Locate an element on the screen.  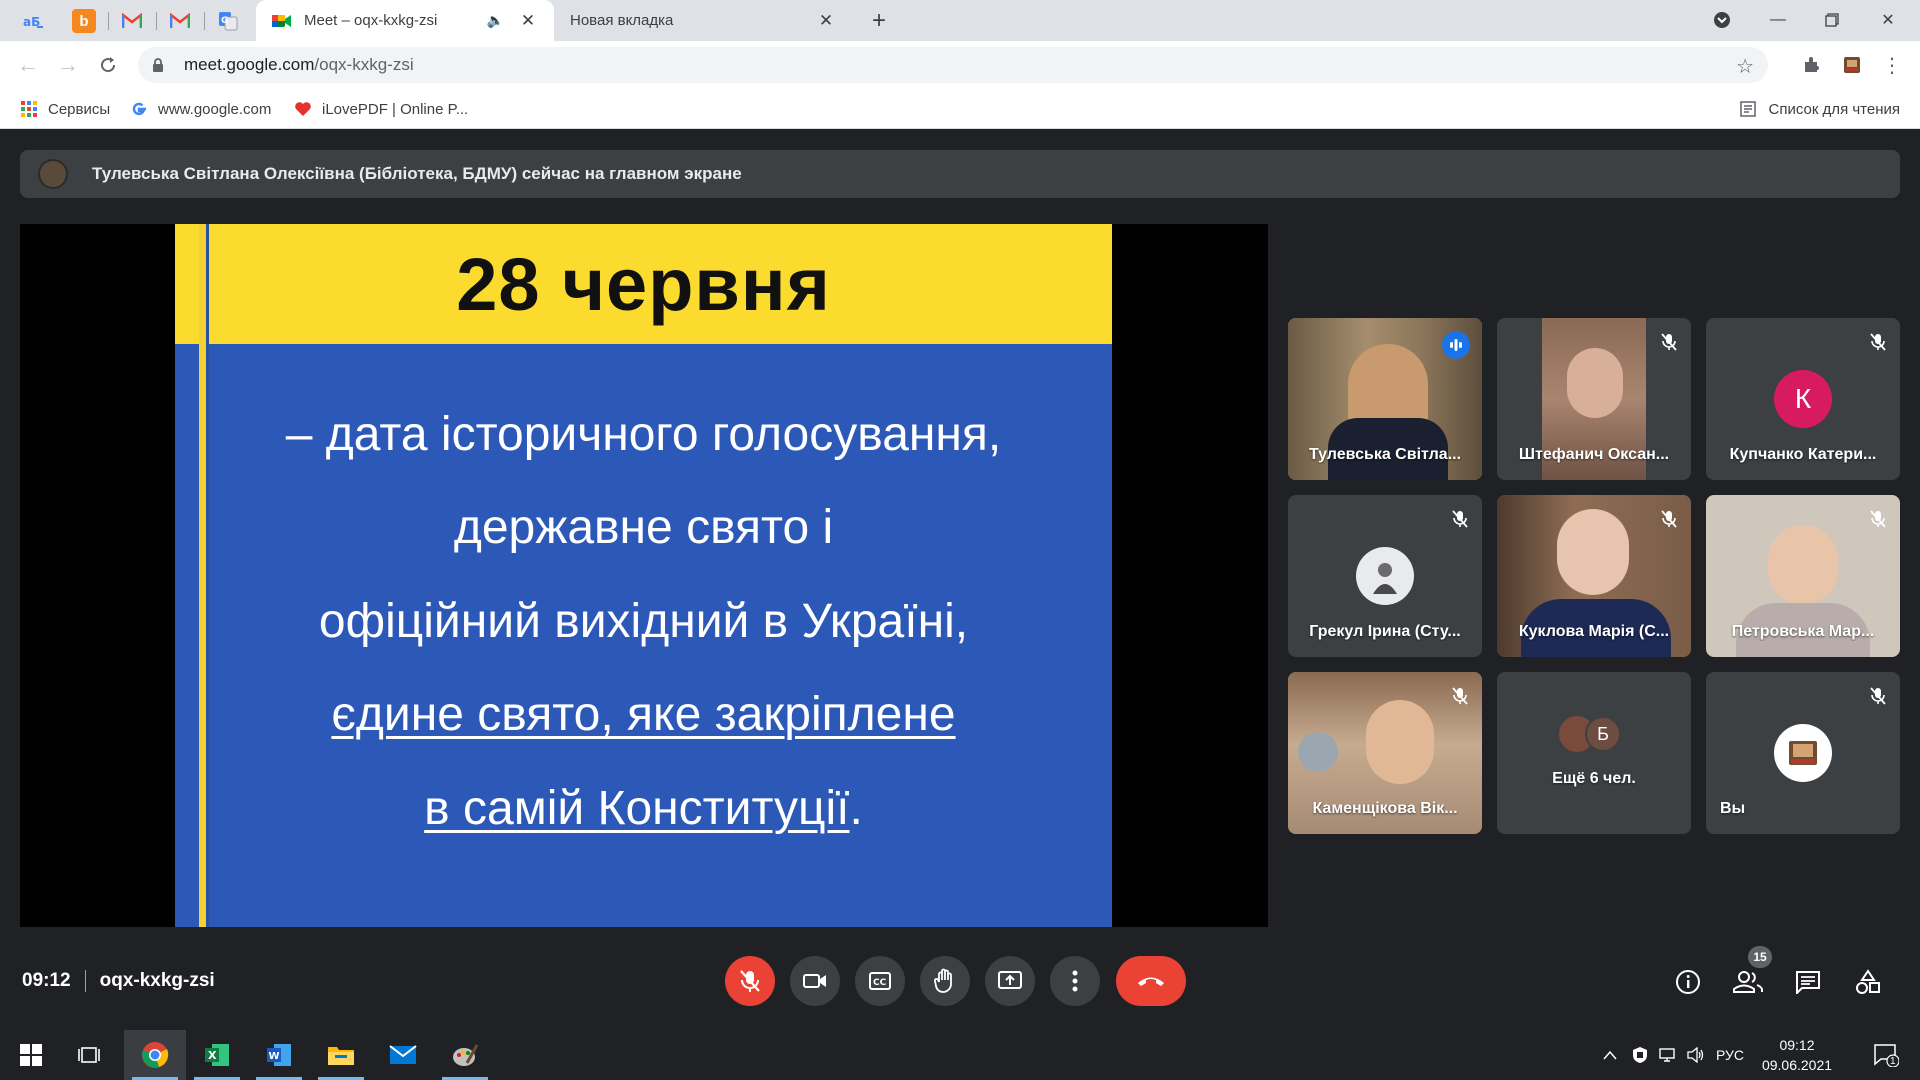
mic-muted-icon is located at coordinates (1669, 519).